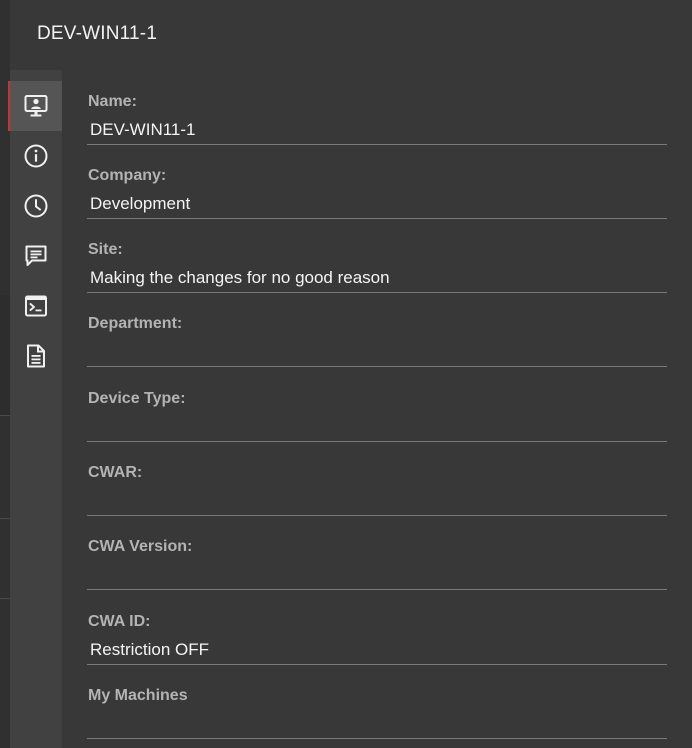  I want to click on field-label: CWAR:, so click(115, 472).